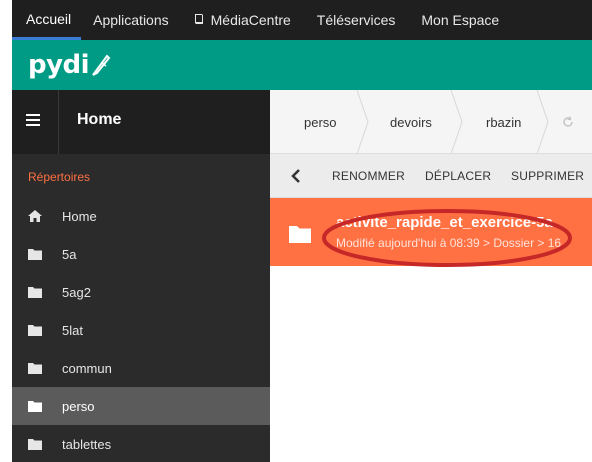  What do you see at coordinates (141, 216) in the screenshot?
I see `sidebar-item-home: Home` at bounding box center [141, 216].